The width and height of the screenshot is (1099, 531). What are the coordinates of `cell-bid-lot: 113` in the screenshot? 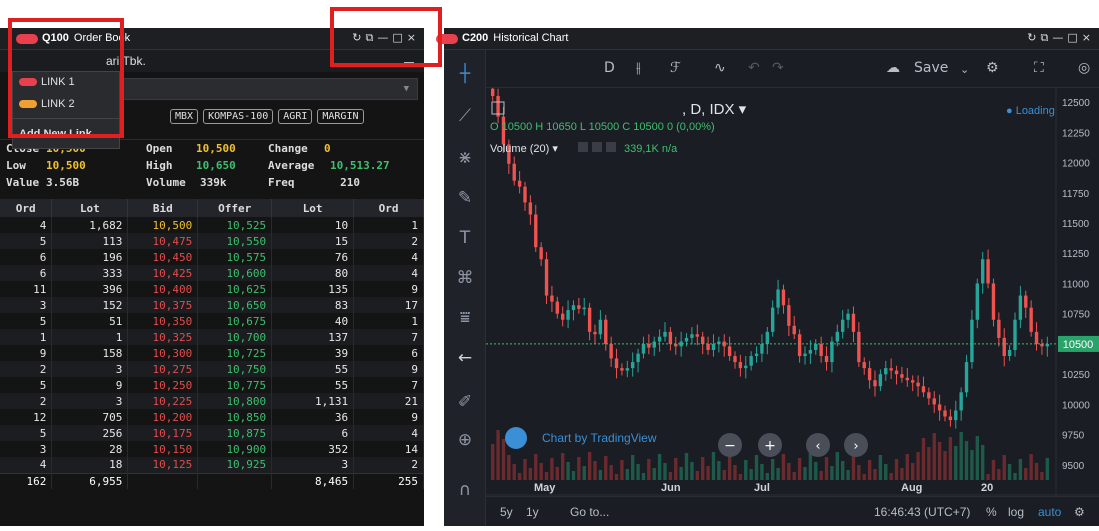 It's located at (90, 241).